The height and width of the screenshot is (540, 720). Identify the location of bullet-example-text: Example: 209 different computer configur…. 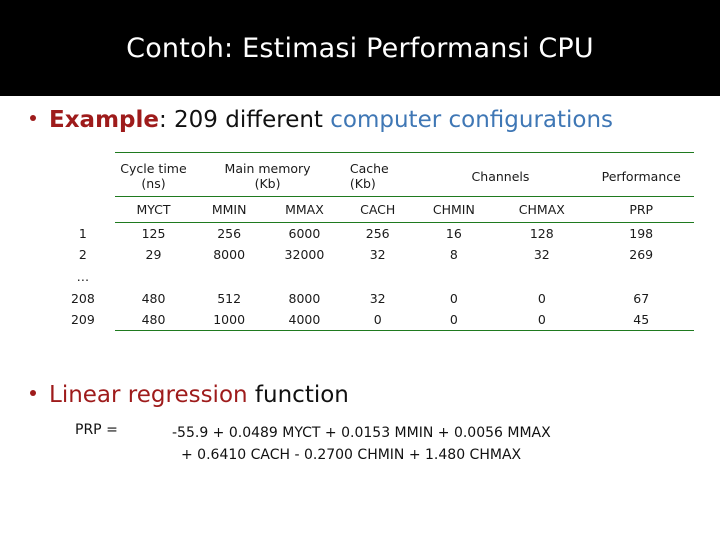
(331, 120).